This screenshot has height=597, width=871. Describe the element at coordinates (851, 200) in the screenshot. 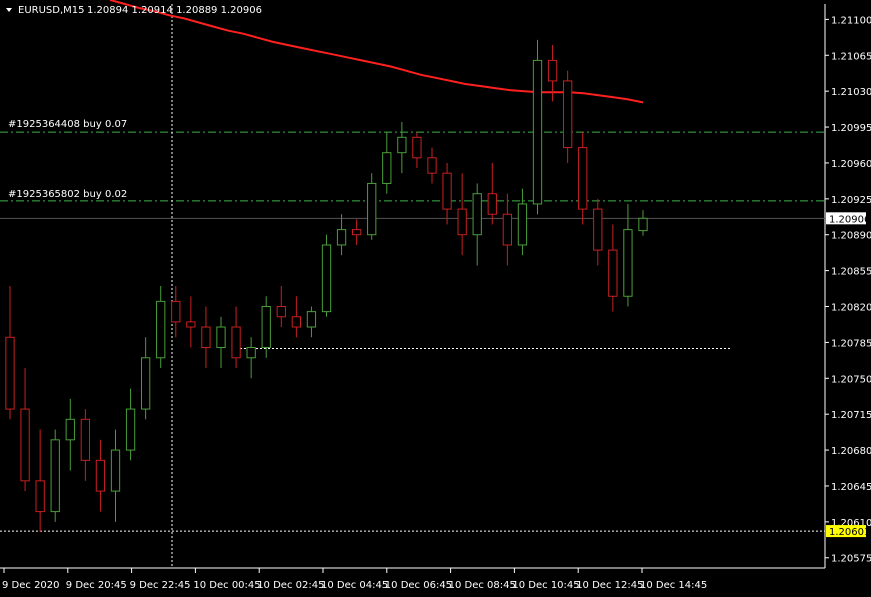

I see `price-tick-label: 1.20925` at that location.